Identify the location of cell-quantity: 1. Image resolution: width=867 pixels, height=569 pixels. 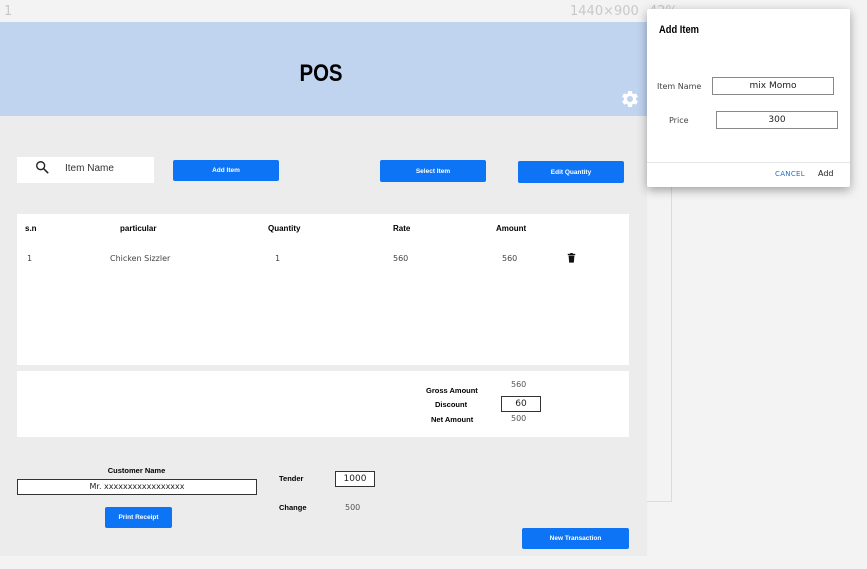
(278, 258).